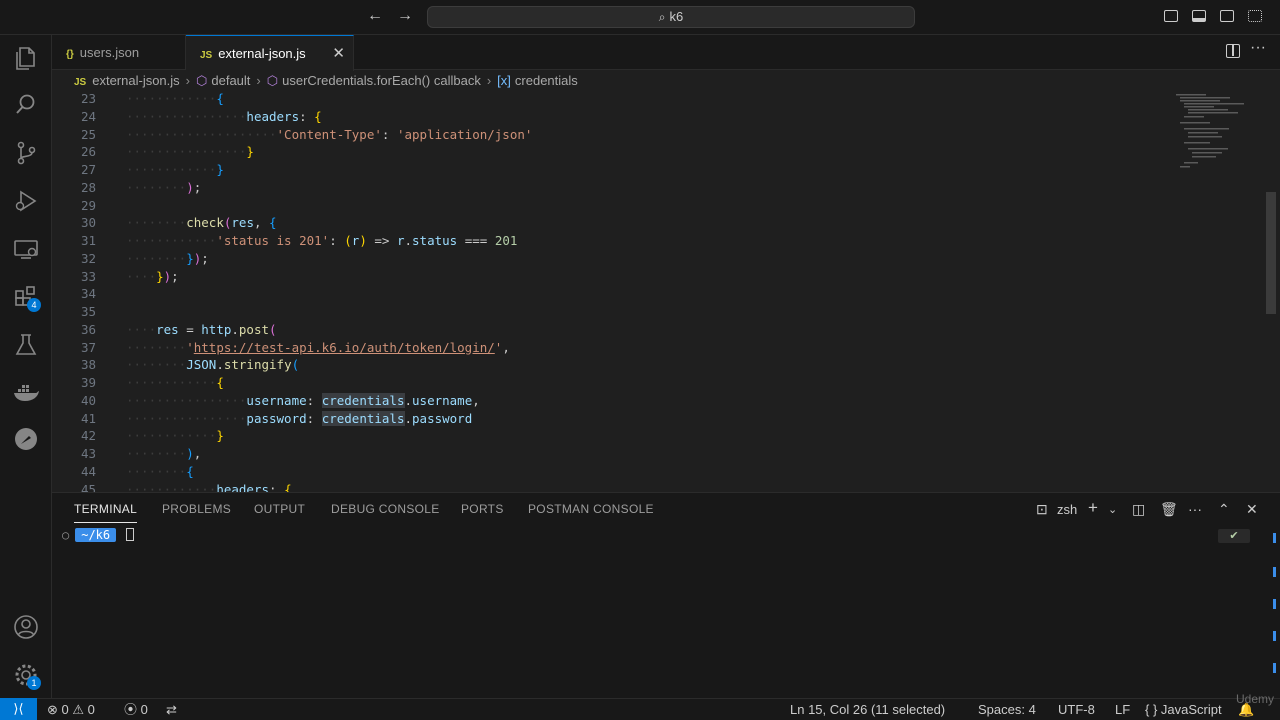  Describe the element at coordinates (175, 99) in the screenshot. I see `code-text: ············{` at that location.